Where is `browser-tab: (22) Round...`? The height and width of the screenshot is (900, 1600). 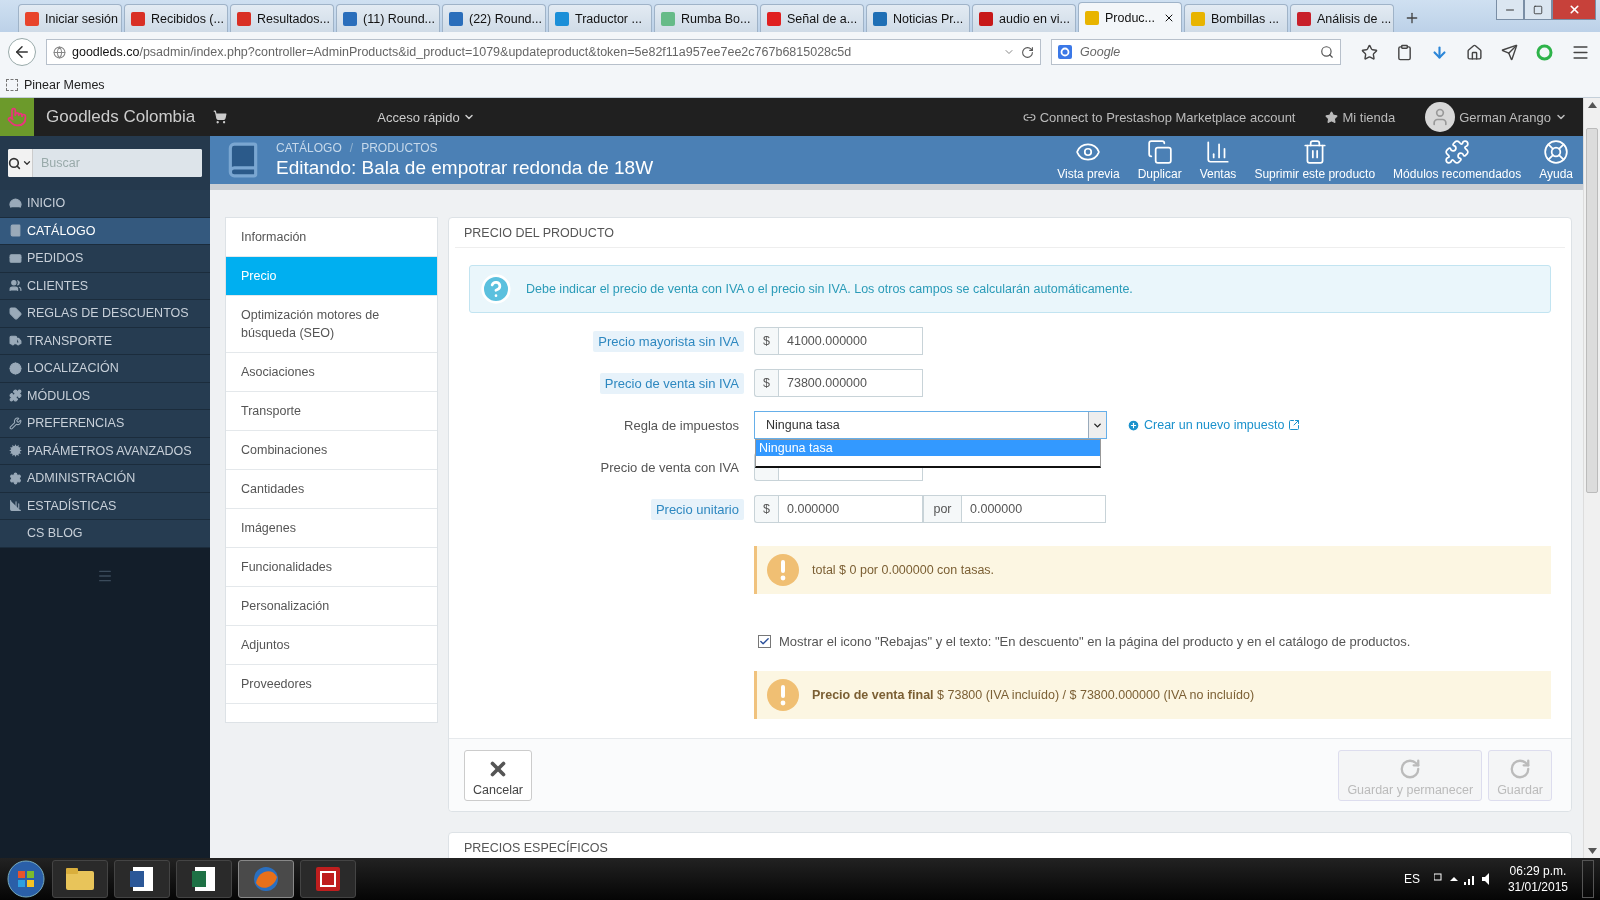
browser-tab: (22) Round... is located at coordinates (494, 18).